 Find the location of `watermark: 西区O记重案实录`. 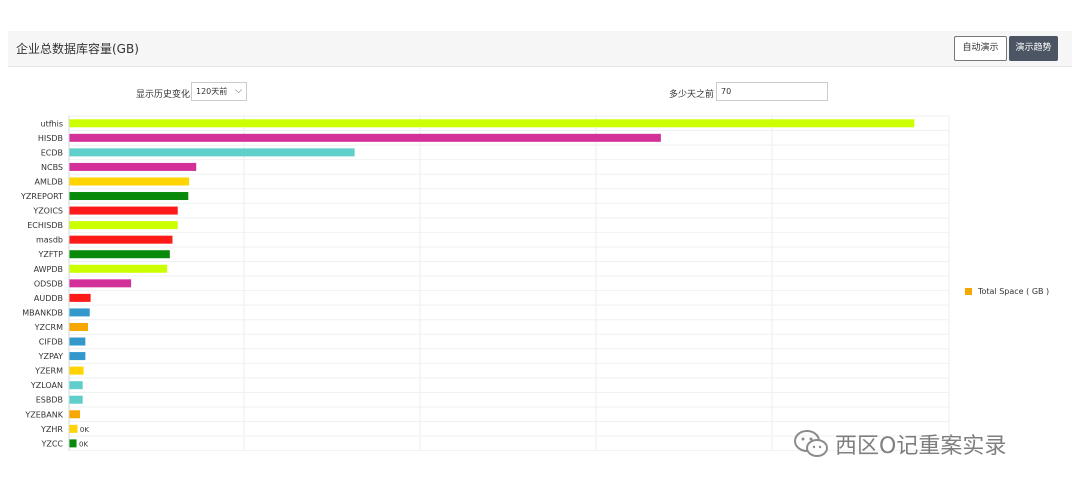

watermark: 西区O记重案实录 is located at coordinates (899, 444).